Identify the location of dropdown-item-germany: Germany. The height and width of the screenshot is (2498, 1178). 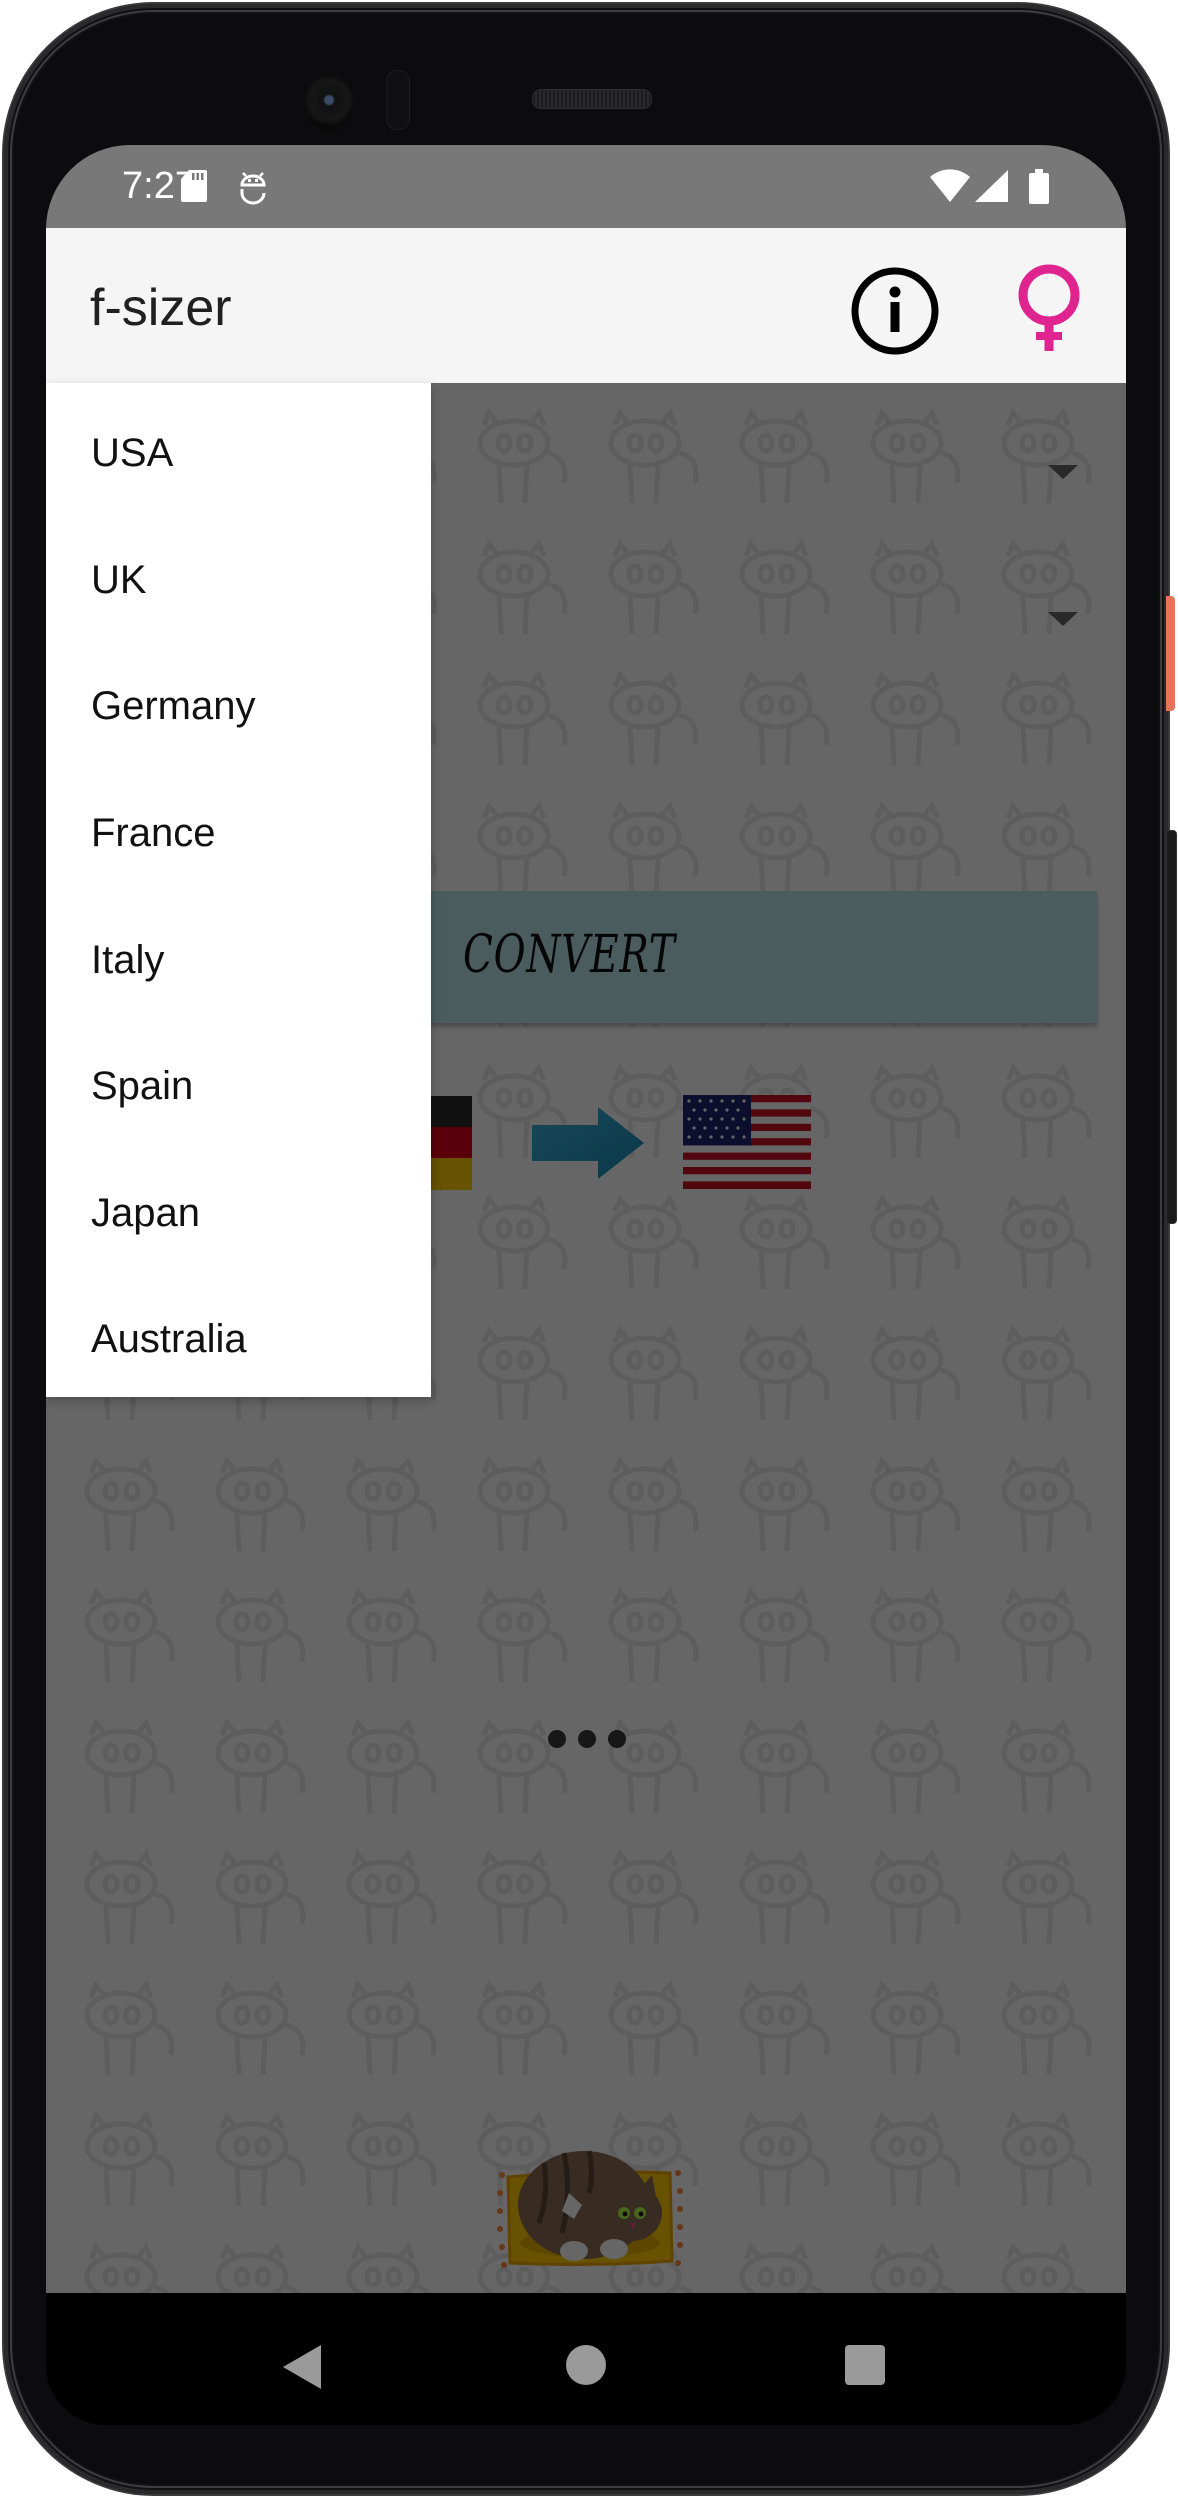
(238, 704).